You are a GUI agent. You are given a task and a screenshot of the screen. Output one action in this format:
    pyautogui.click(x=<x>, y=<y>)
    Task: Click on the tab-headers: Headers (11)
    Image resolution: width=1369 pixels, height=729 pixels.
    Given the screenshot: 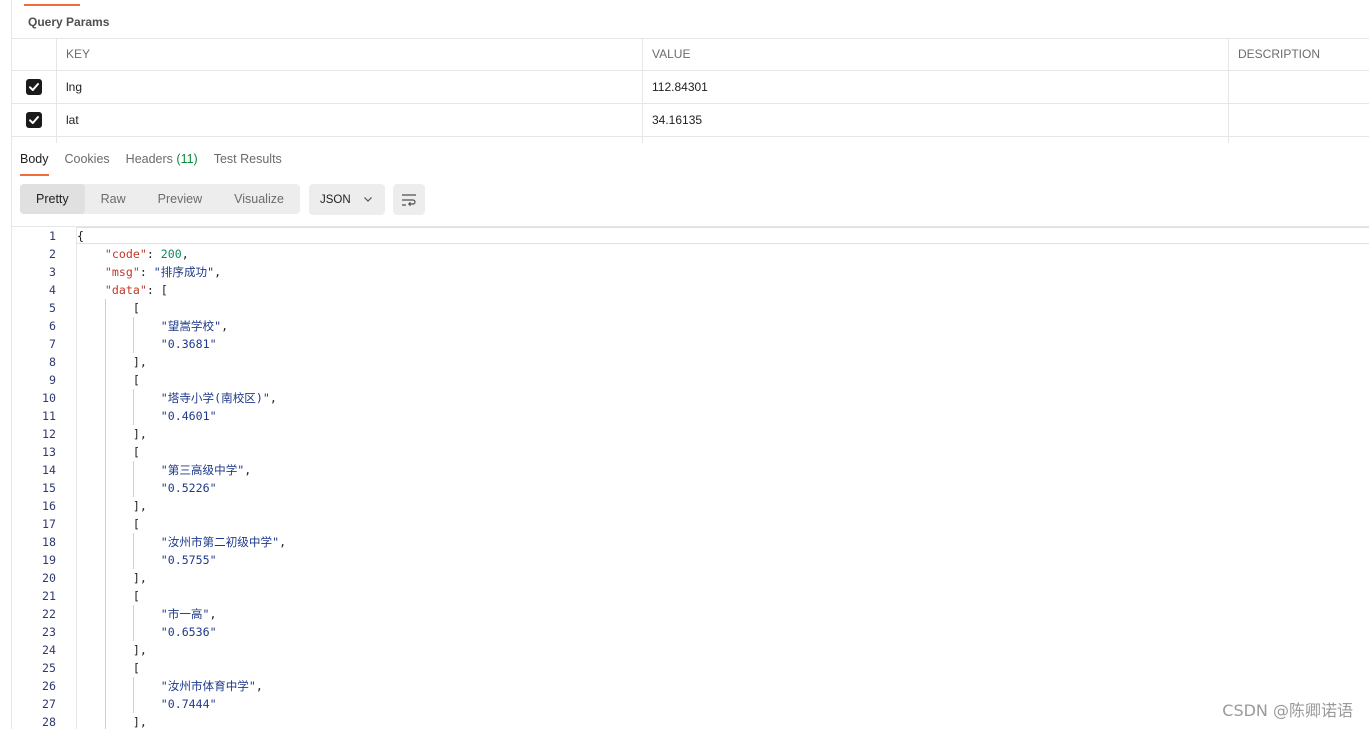 What is the action you would take?
    pyautogui.click(x=162, y=164)
    